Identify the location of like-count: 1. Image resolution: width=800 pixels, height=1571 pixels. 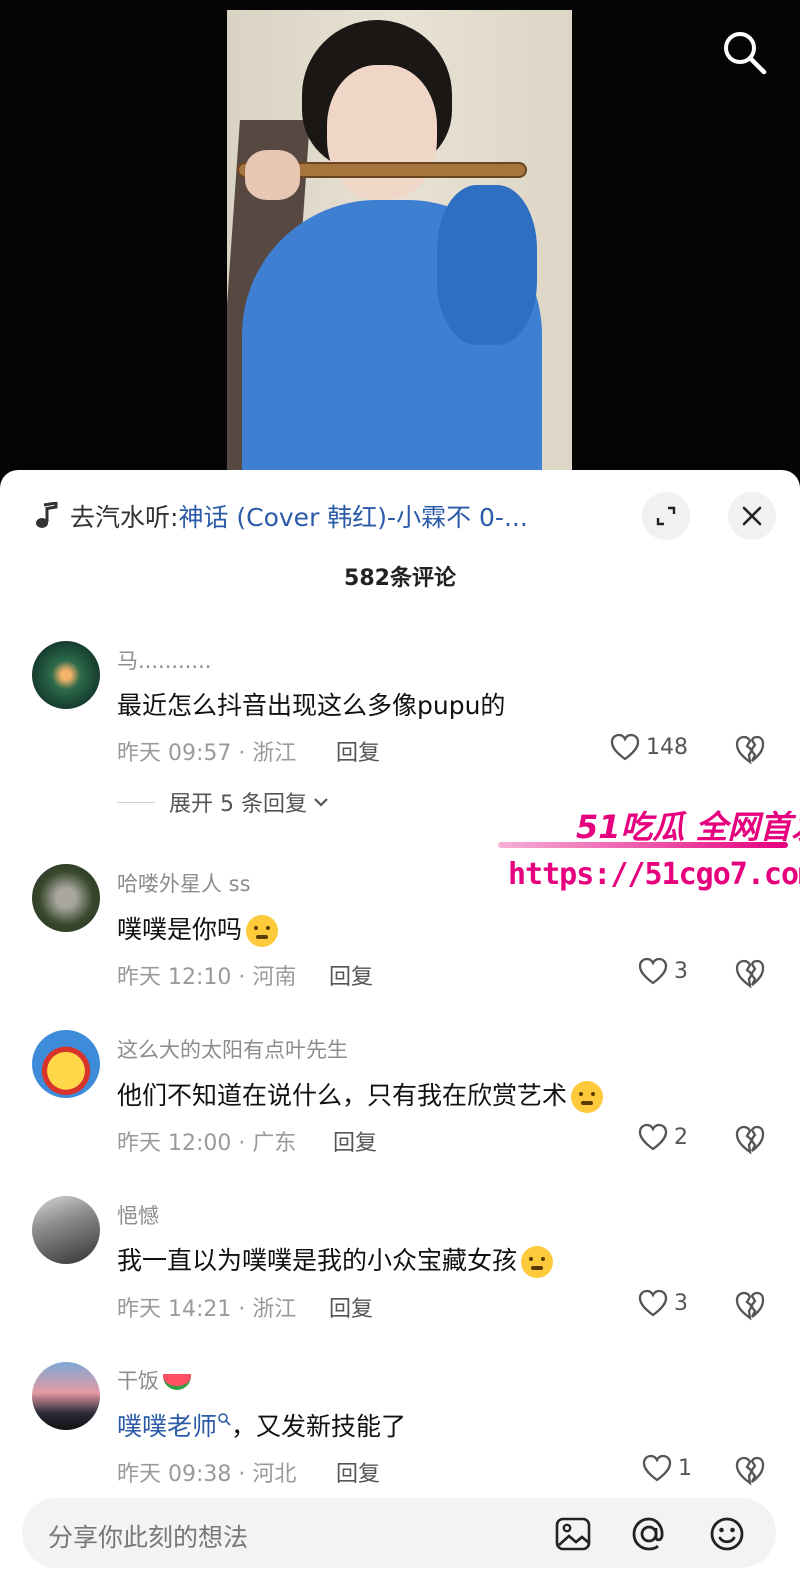
(685, 1468).